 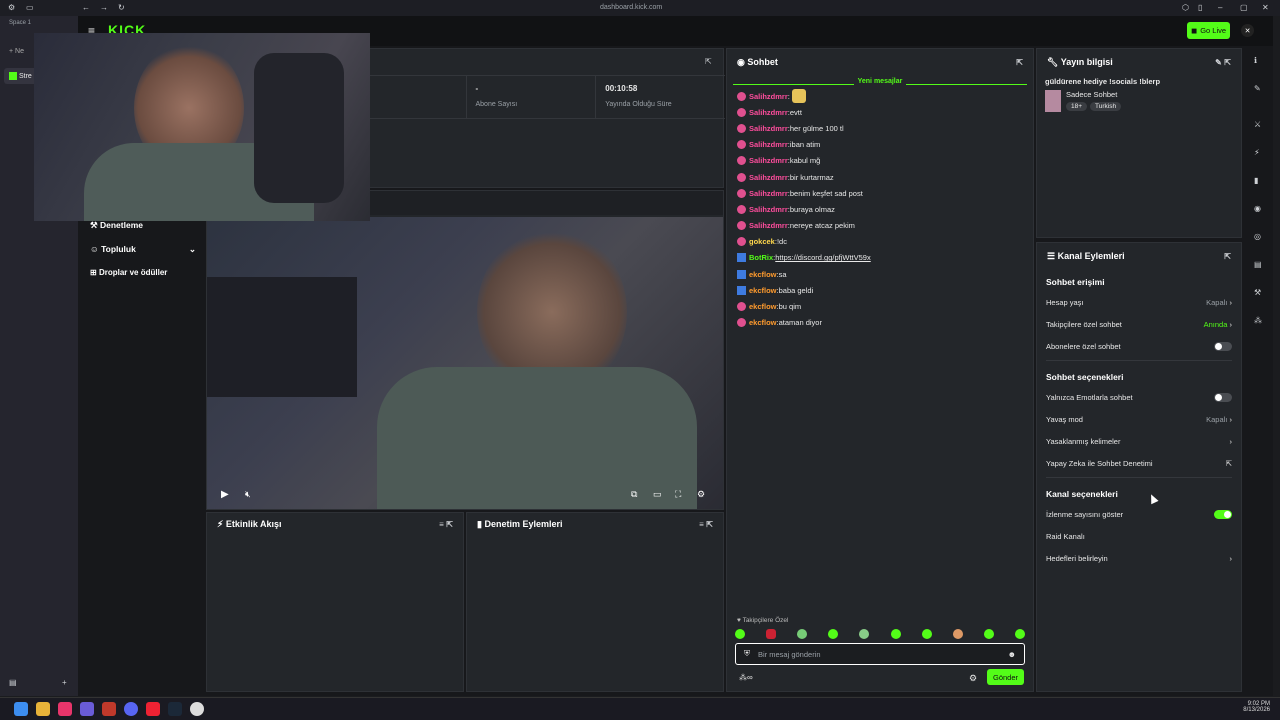 I want to click on new-tab-button: + Ne, so click(x=16, y=51).